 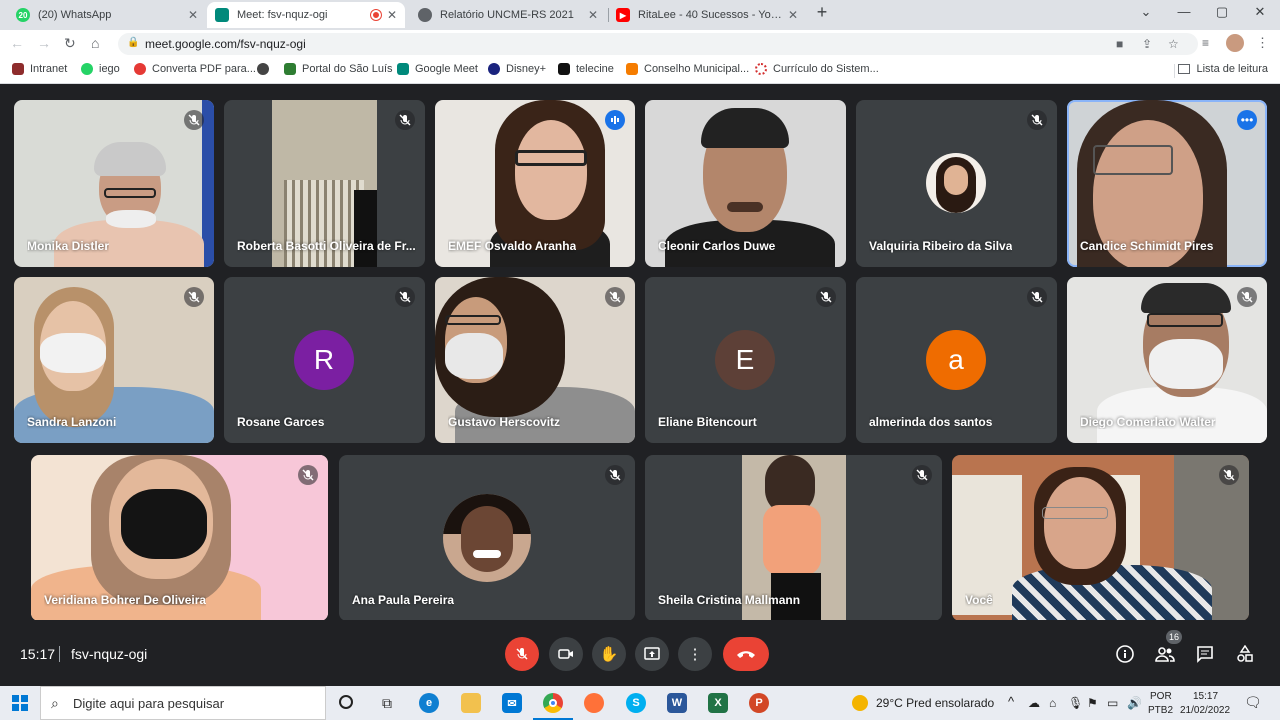 What do you see at coordinates (1174, 637) in the screenshot?
I see `participant-count-badge: 16` at bounding box center [1174, 637].